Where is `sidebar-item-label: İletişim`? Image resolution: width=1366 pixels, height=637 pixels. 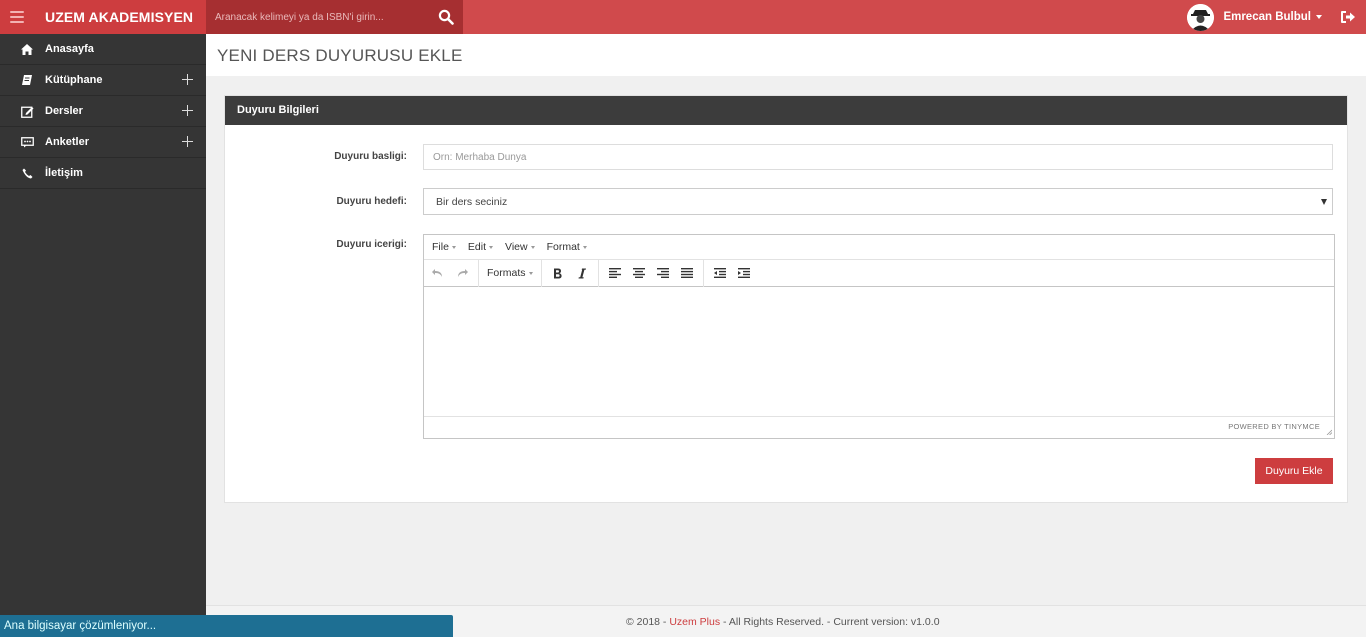
sidebar-item-label: İletişim is located at coordinates (64, 173).